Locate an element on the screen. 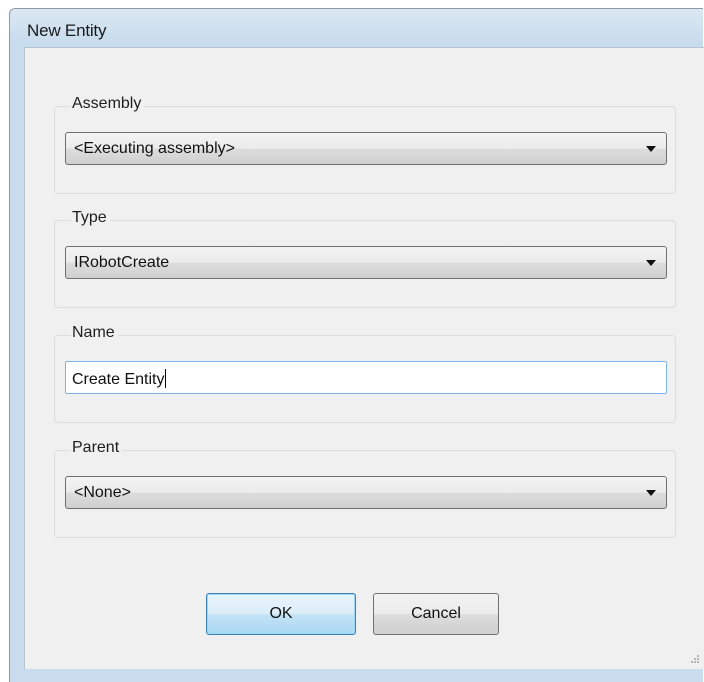 This screenshot has height=682, width=704. name-label: Name is located at coordinates (94, 333).